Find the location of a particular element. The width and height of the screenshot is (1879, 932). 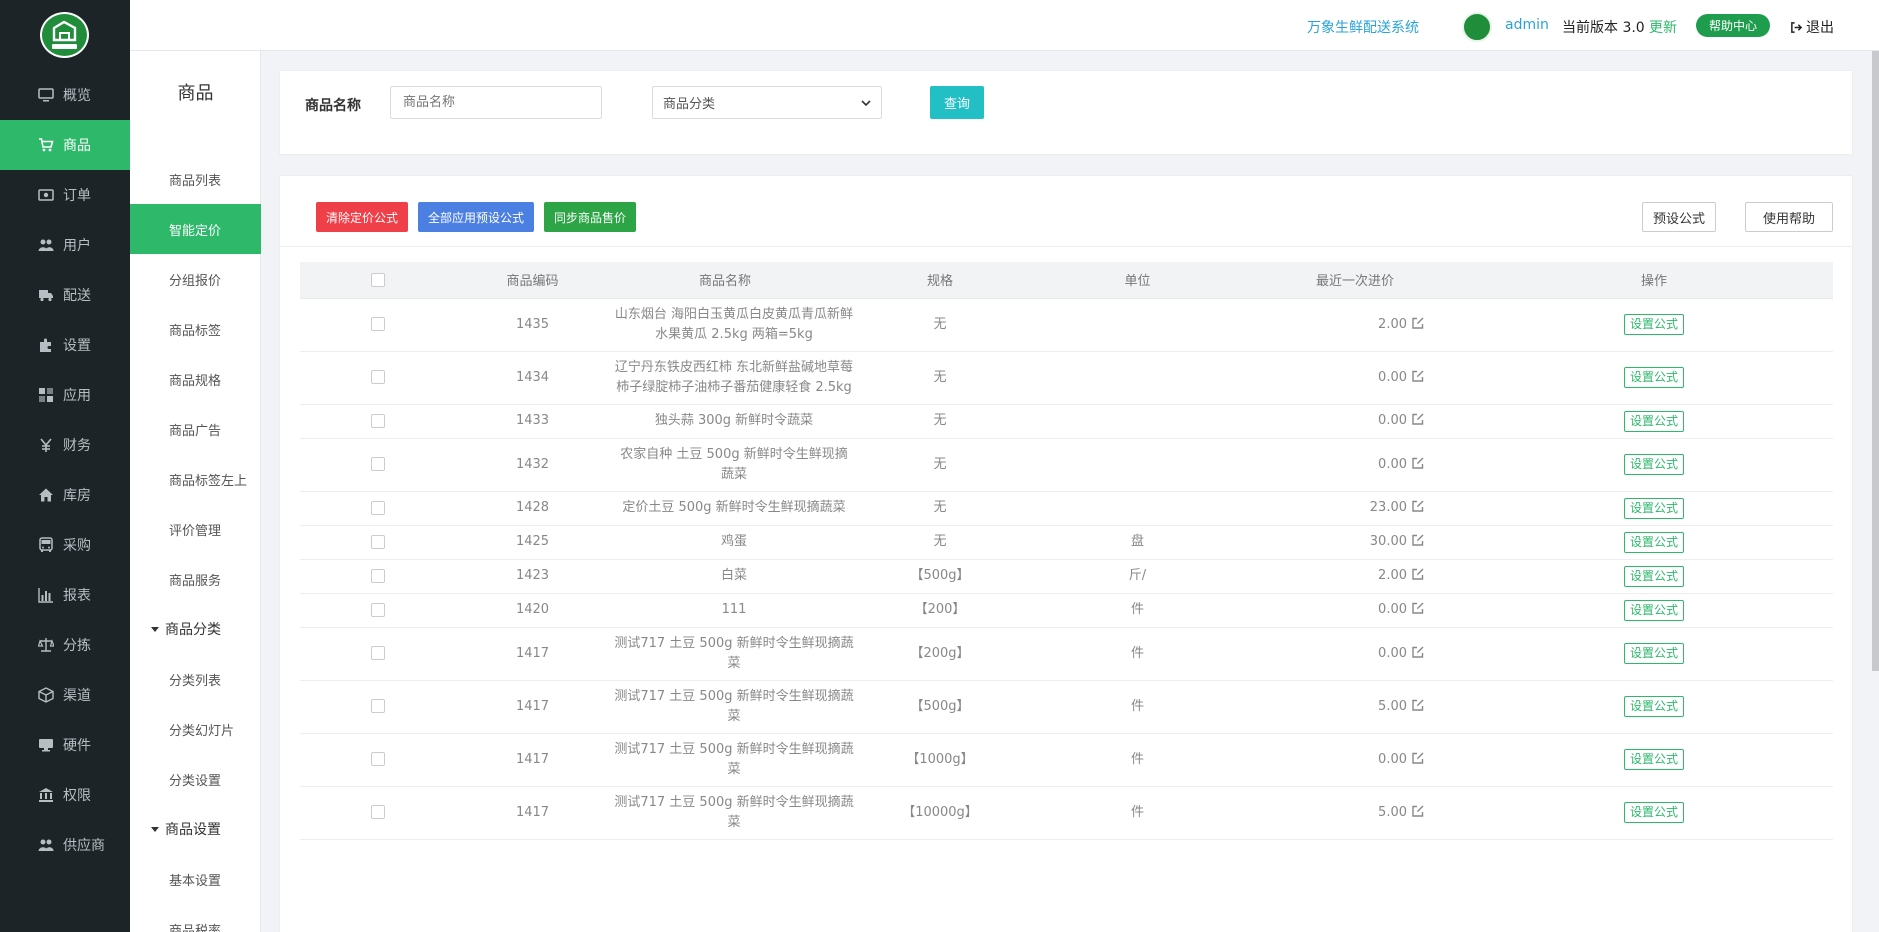

sidebar-item-4: 配送 is located at coordinates (65, 295).